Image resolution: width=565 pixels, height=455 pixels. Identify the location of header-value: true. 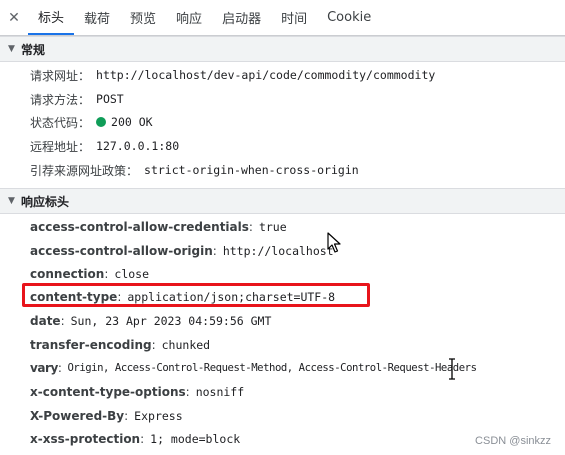
(273, 227).